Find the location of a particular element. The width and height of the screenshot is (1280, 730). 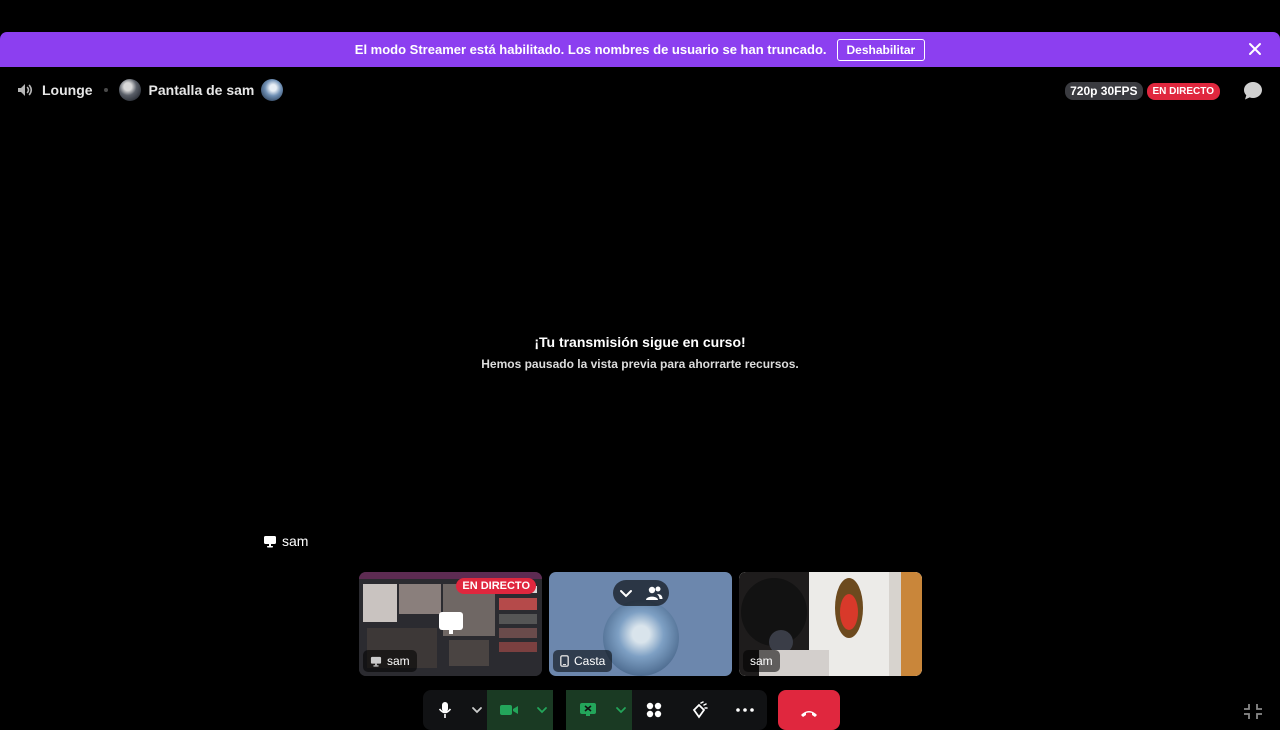

activities-button is located at coordinates (654, 710).